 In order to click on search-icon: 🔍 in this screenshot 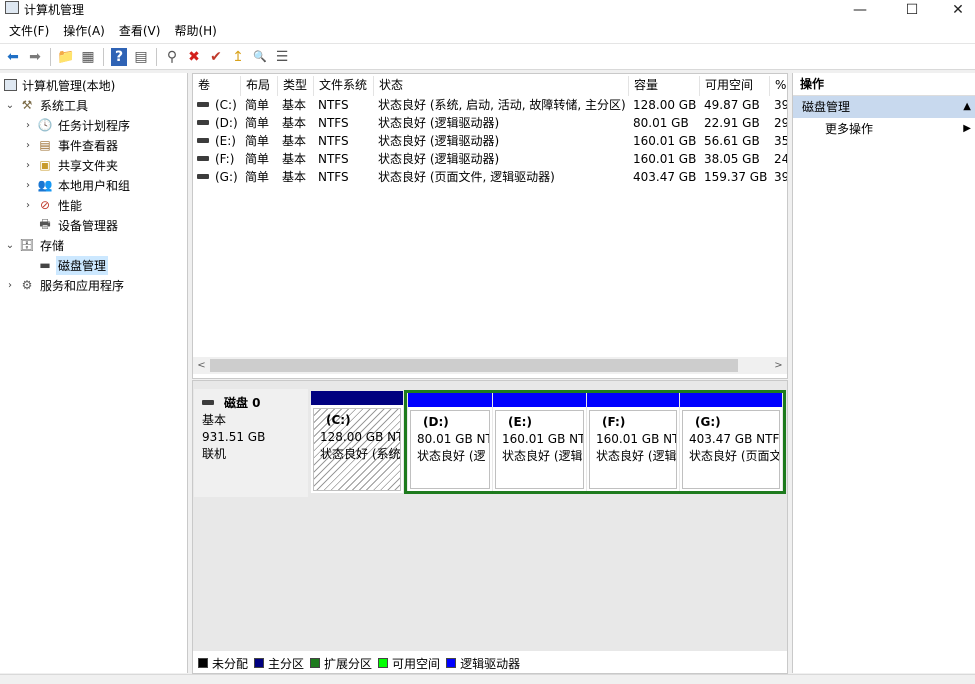, I will do `click(260, 57)`.